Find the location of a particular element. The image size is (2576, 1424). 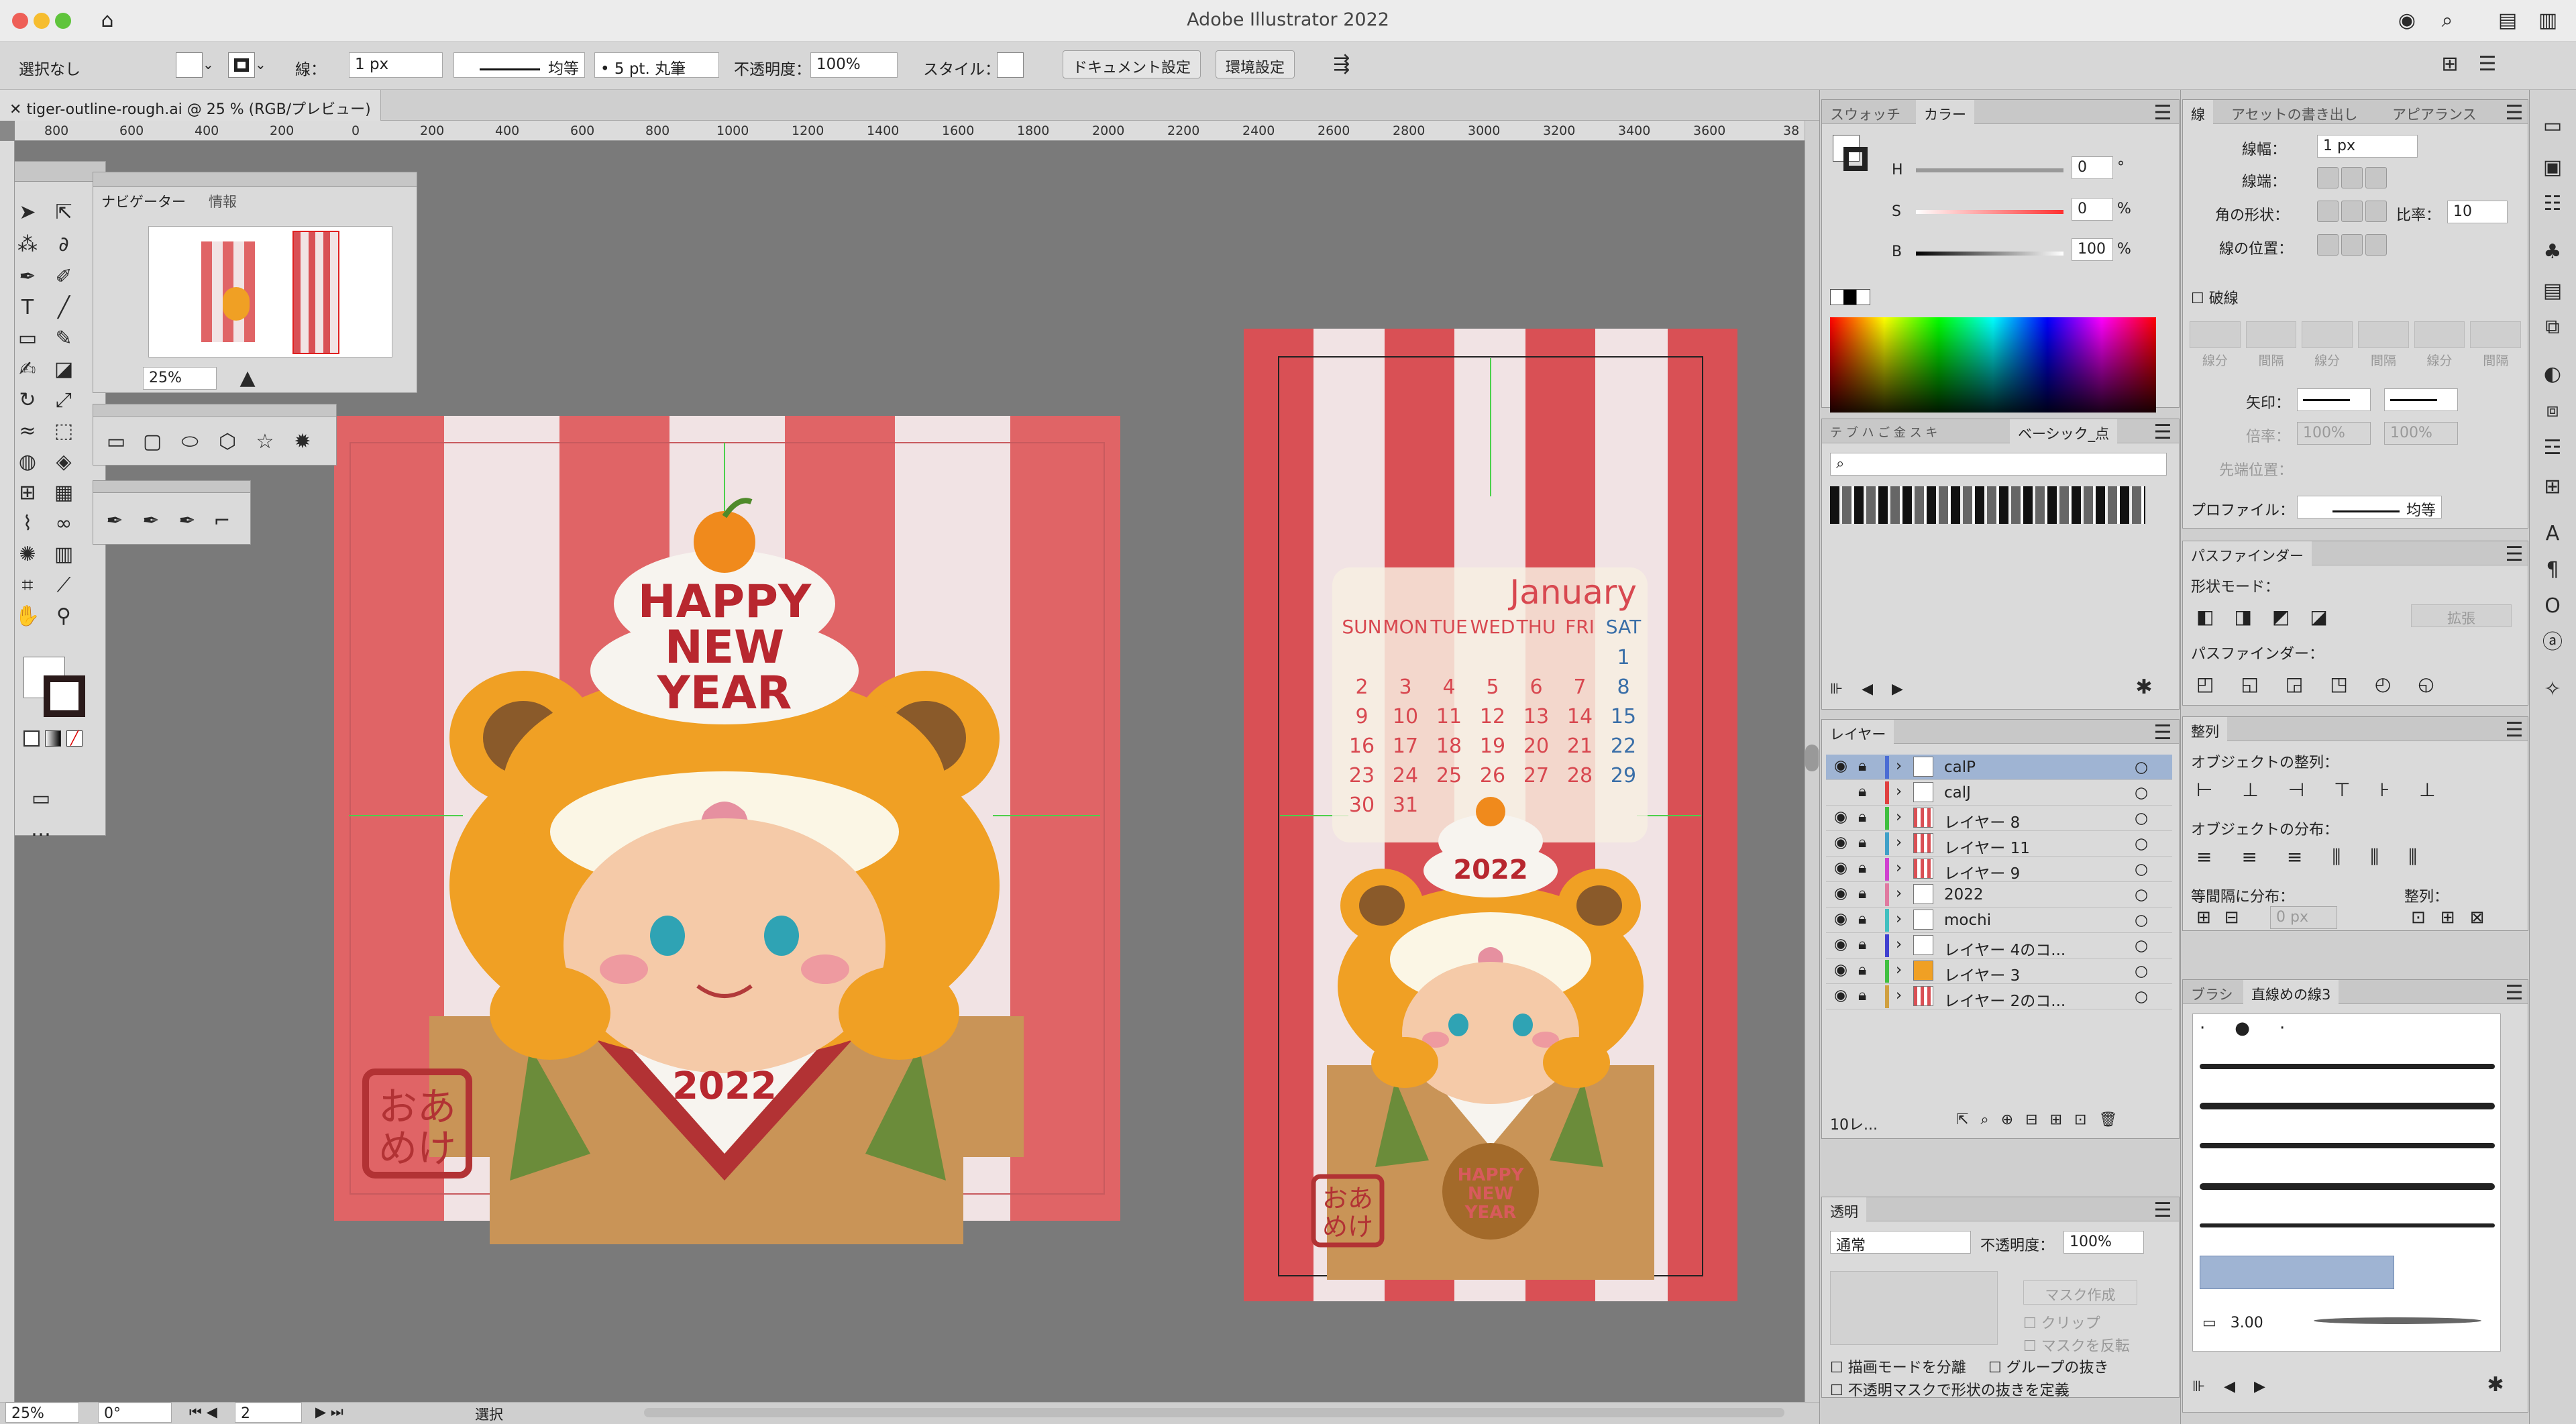

isolate-blending-checkbox: ☐ 描画モードを分離 is located at coordinates (1898, 1366).